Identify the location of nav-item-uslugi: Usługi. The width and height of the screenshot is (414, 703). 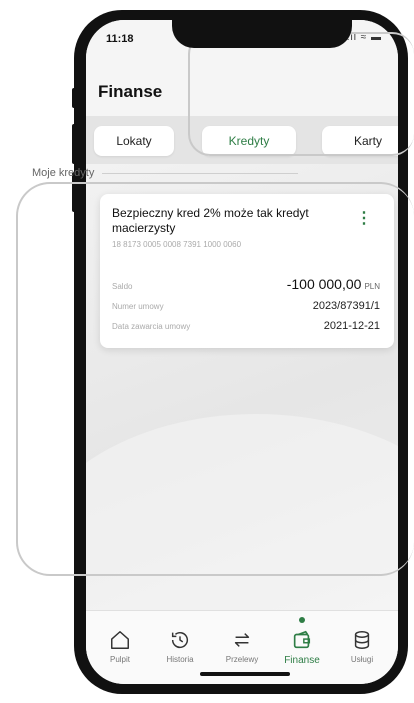
(362, 646).